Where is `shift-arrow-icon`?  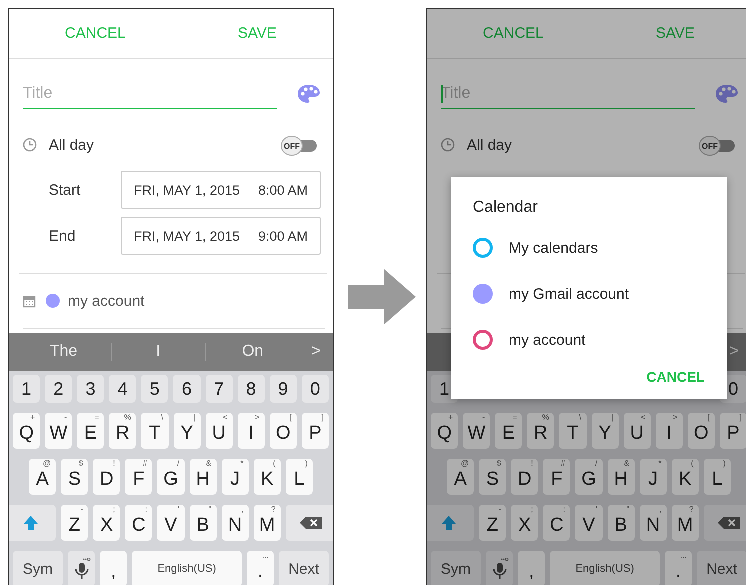 shift-arrow-icon is located at coordinates (449, 523).